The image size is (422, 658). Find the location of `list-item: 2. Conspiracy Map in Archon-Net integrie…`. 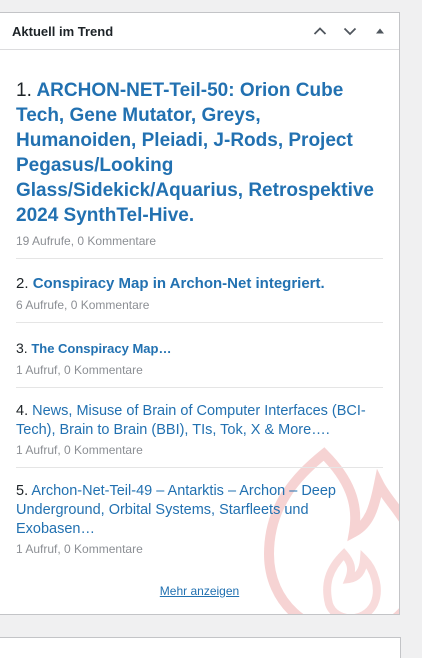

list-item: 2. Conspiracy Map in Archon-Net integrie… is located at coordinates (199, 298).